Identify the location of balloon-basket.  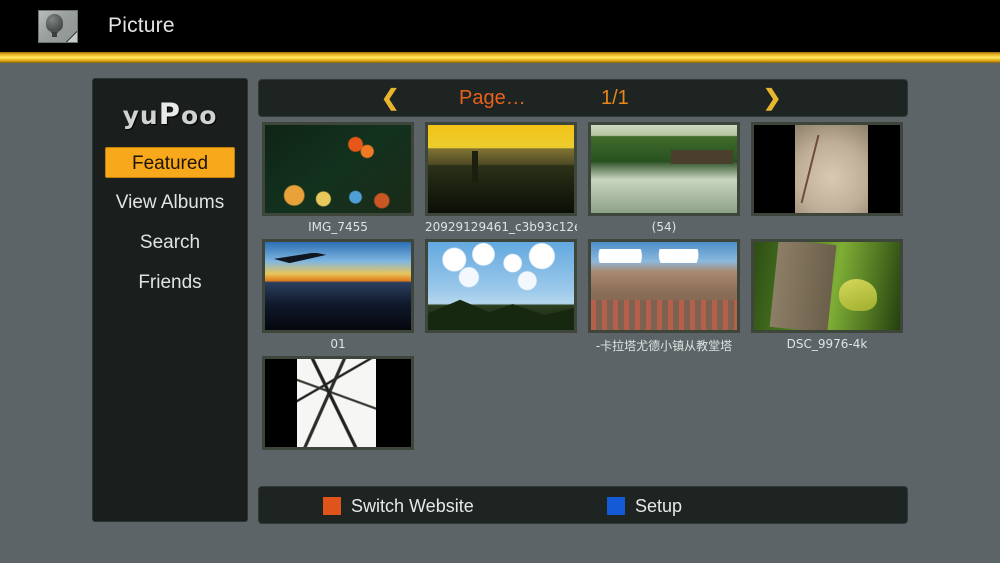
(54, 34).